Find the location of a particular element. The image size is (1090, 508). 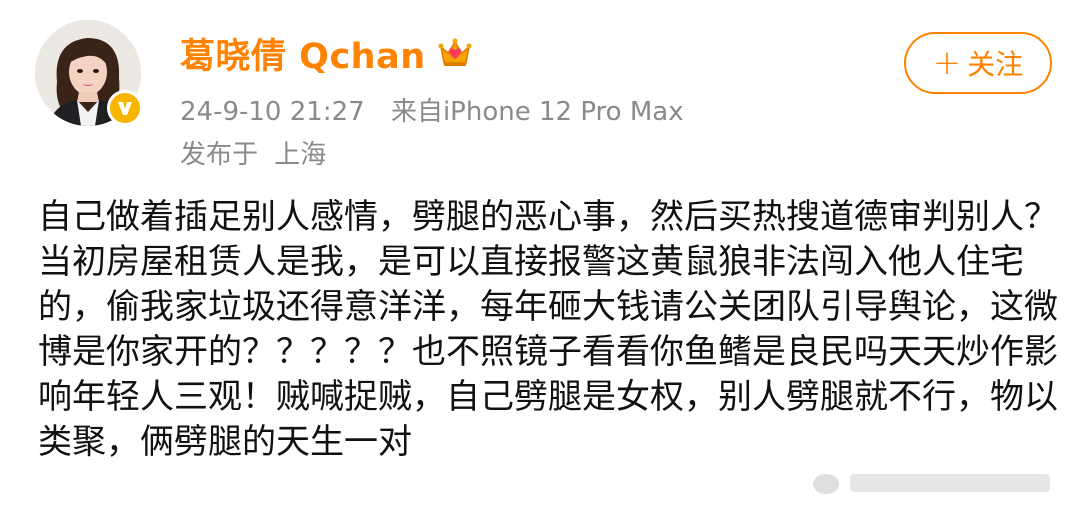

post-meta: 24-9-10 21:27 来自iPhone 12 Pro Max is located at coordinates (432, 109).